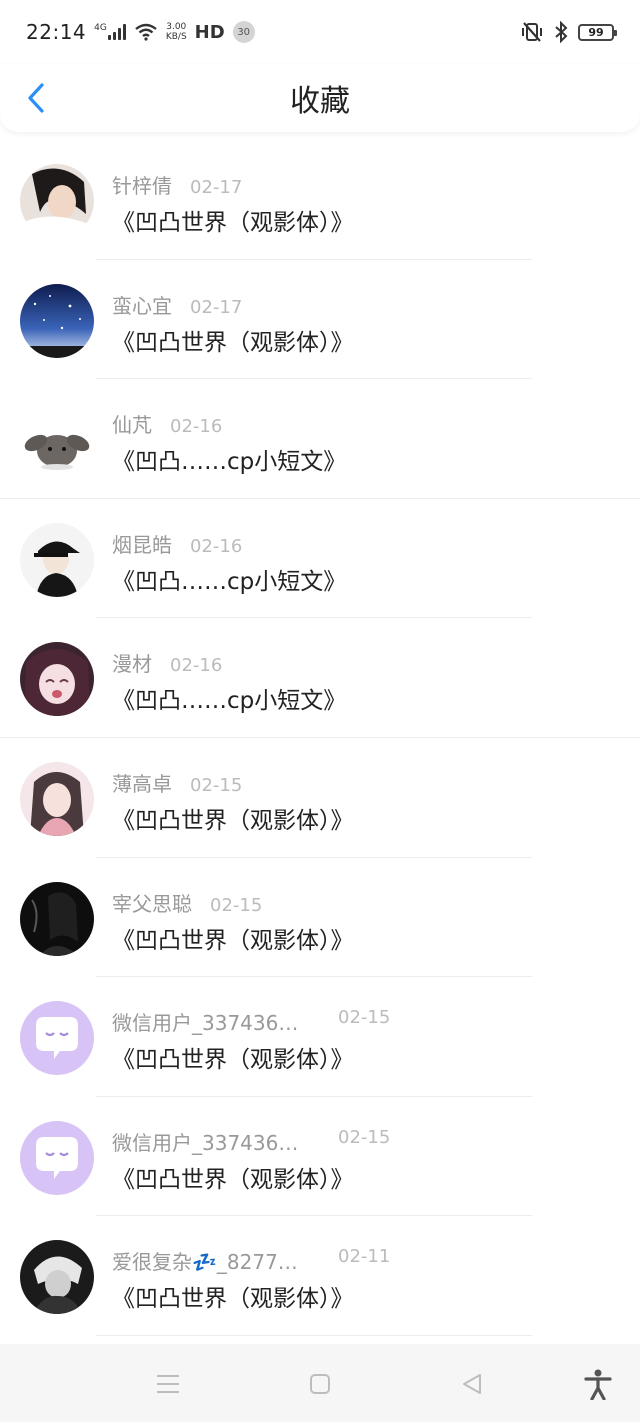 The height and width of the screenshot is (1422, 640). What do you see at coordinates (57, 320) in the screenshot?
I see `starry-sky-avatar` at bounding box center [57, 320].